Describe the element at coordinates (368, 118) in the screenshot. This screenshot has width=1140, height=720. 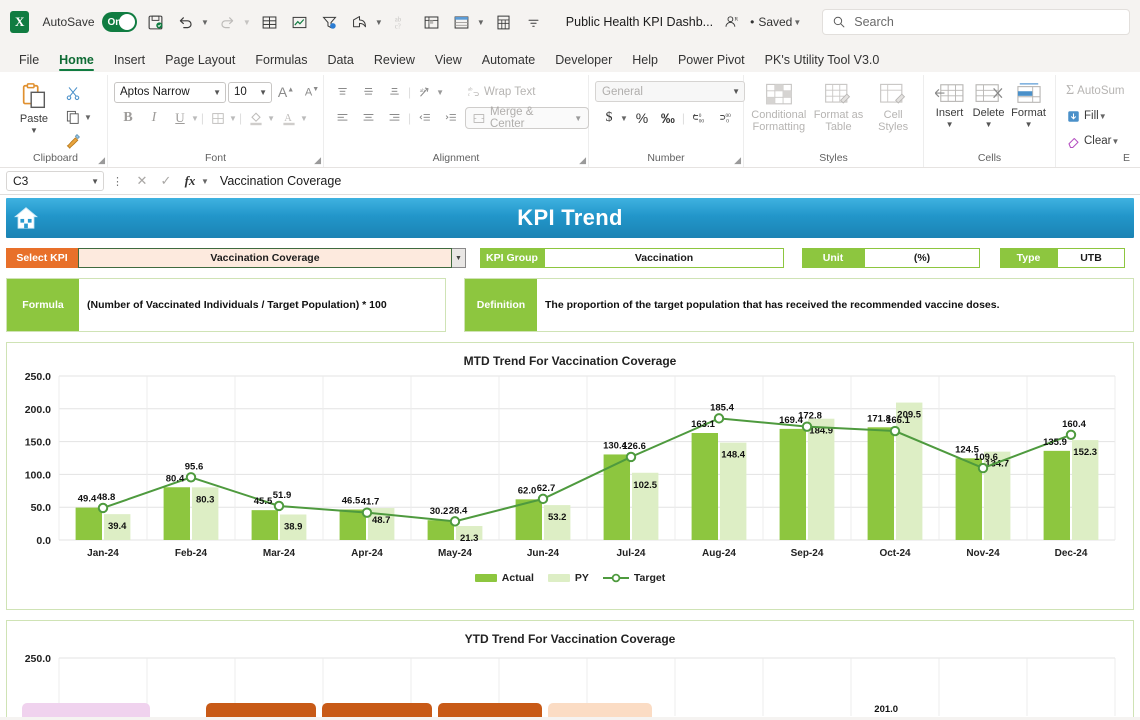
I see `align-center-button` at that location.